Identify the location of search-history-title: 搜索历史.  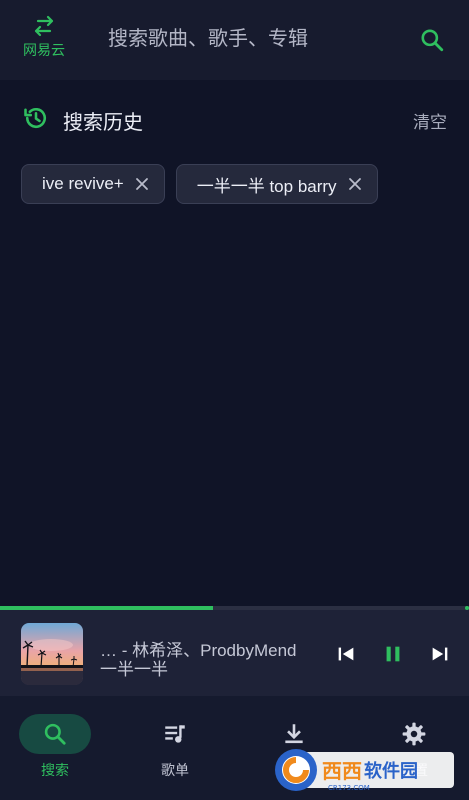
(103, 123).